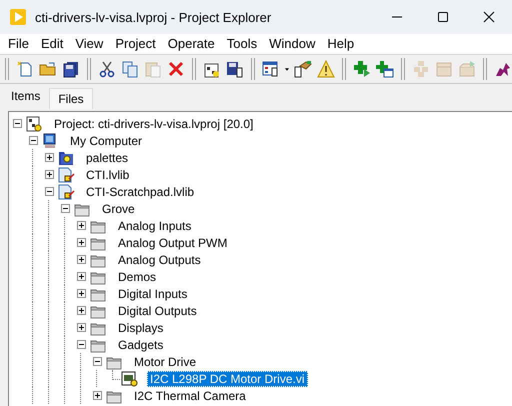  I want to click on tree-item: Demos, so click(137, 276).